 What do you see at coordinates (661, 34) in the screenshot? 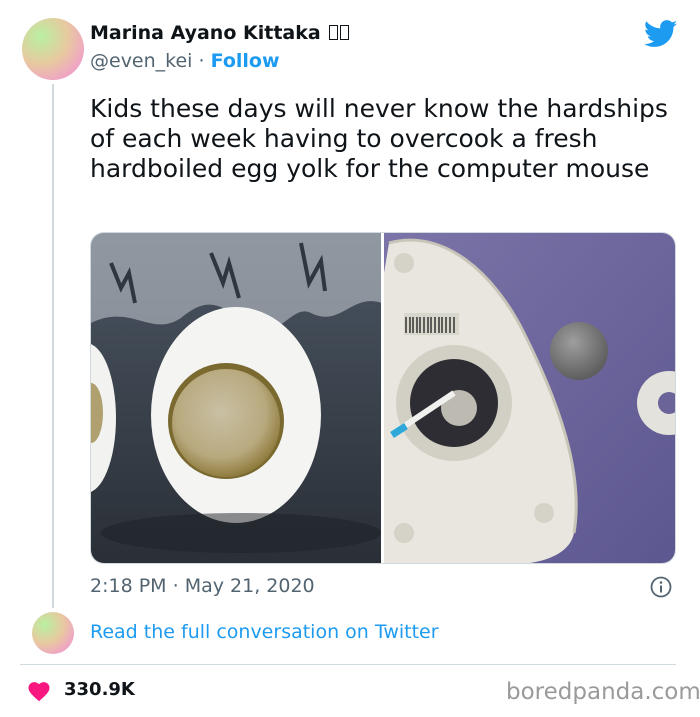
I see `twitter-bird-icon` at bounding box center [661, 34].